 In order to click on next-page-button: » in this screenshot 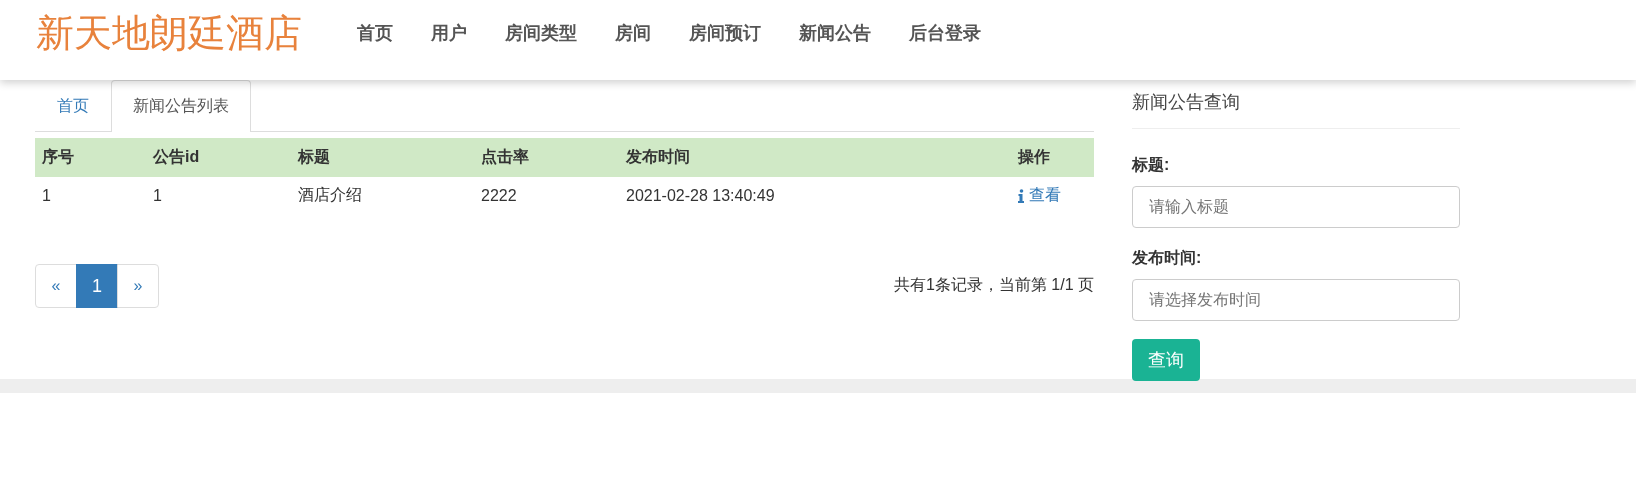, I will do `click(138, 285)`.